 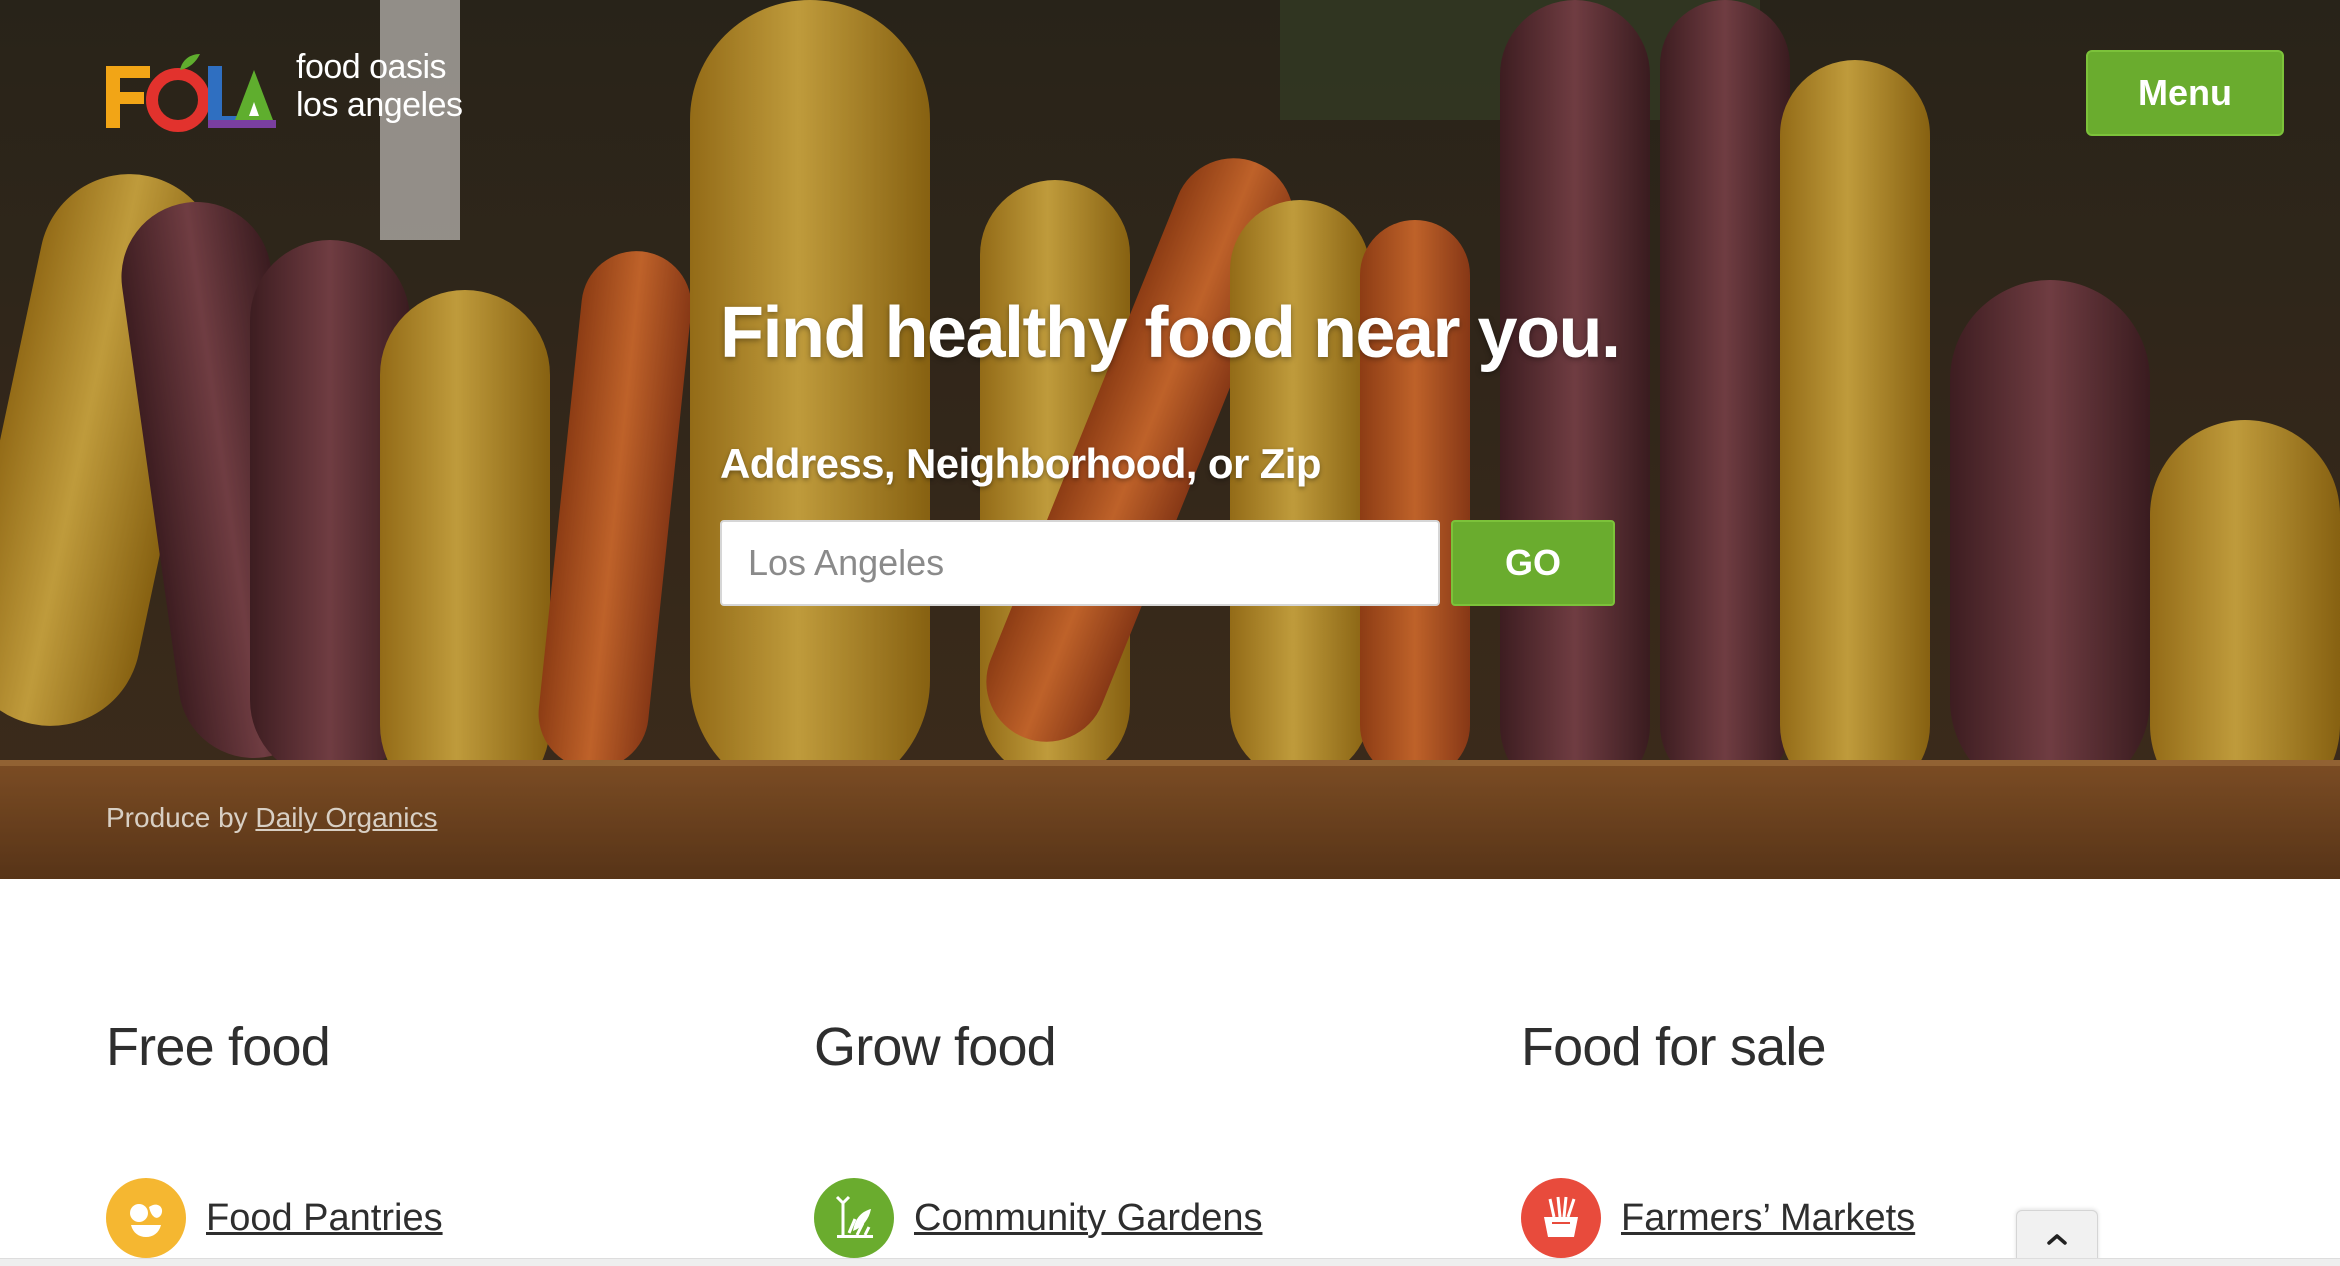 I want to click on logo-wordmark: food oasis los angeles, so click(x=379, y=86).